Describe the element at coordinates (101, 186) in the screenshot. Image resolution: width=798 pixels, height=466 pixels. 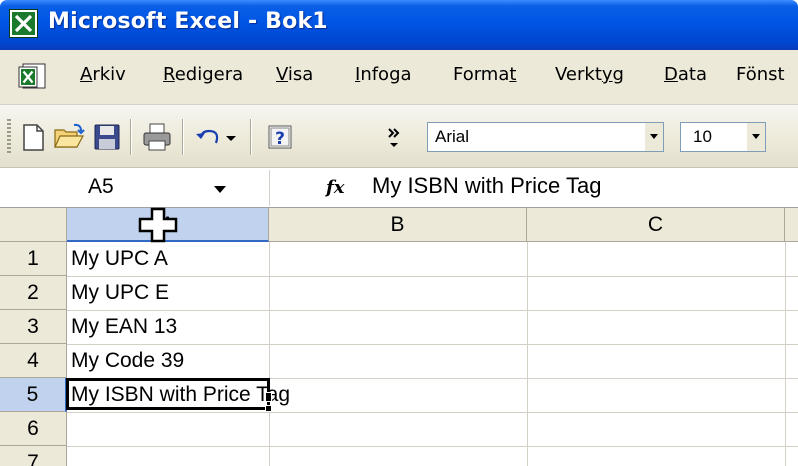
I see `name-box-value: A5` at that location.